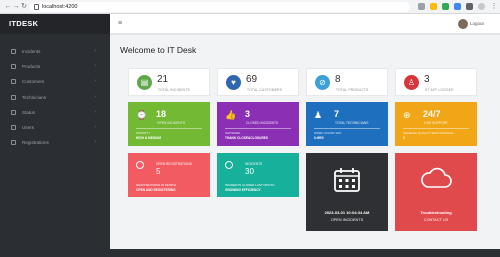 The image size is (500, 257). What do you see at coordinates (262, 123) in the screenshot?
I see `tile-label: CLOSED INCIDENTS` at bounding box center [262, 123].